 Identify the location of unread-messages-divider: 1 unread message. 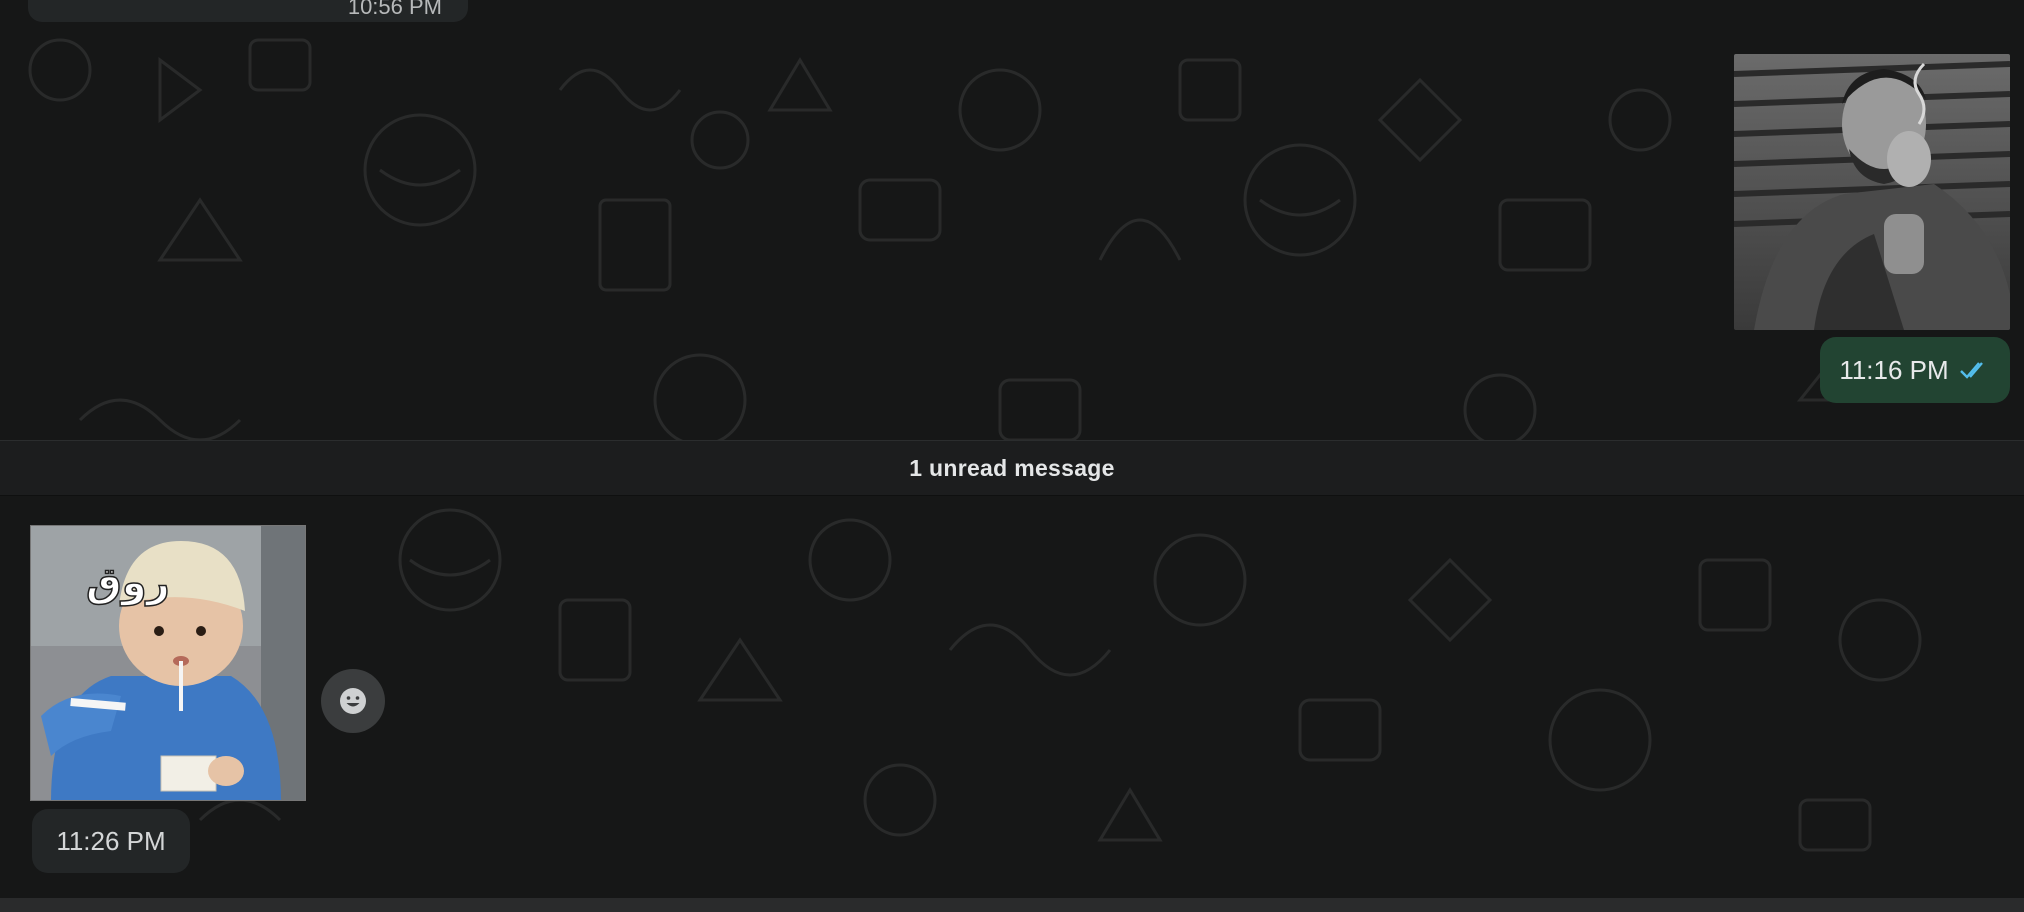
(1012, 468).